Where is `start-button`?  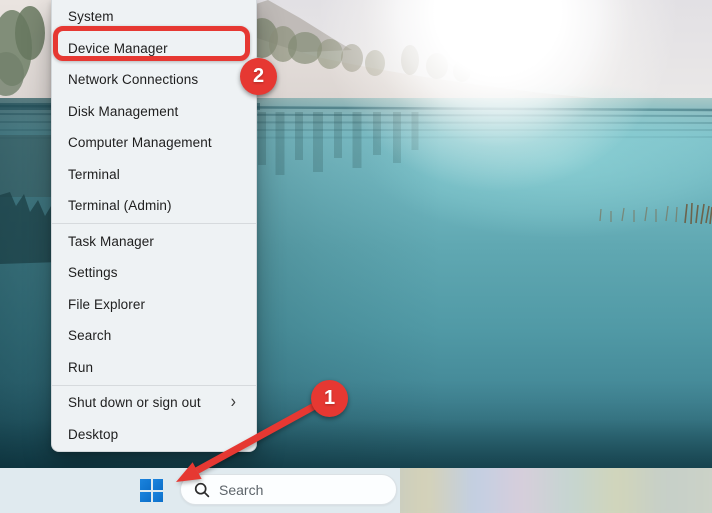 start-button is located at coordinates (151, 490).